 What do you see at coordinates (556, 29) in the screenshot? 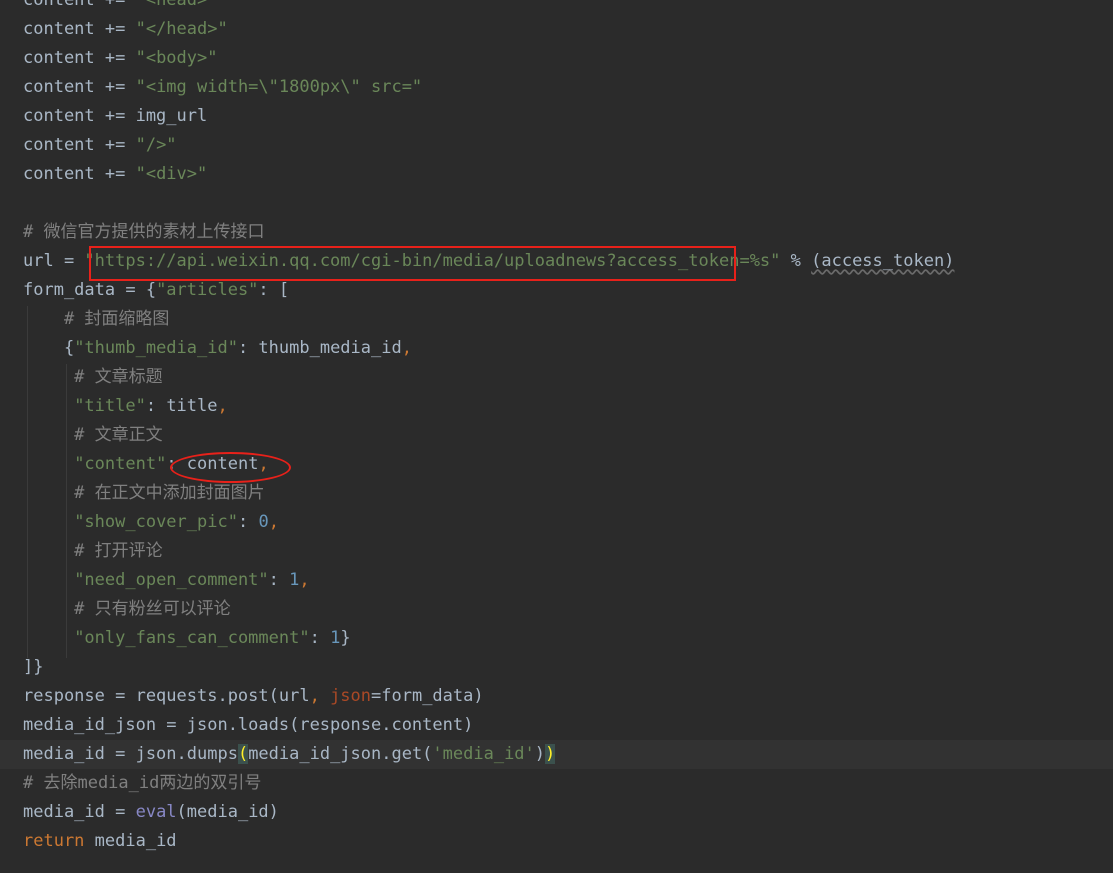
I see `code-line: content += "</head>"` at bounding box center [556, 29].